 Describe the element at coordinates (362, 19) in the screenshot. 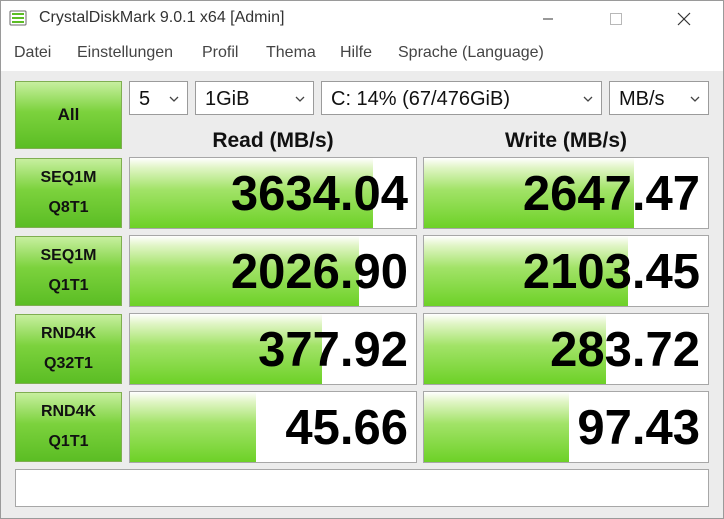

I see `title-bar: CrystalDiskMark 9.0.1 x64 [Admin]` at that location.